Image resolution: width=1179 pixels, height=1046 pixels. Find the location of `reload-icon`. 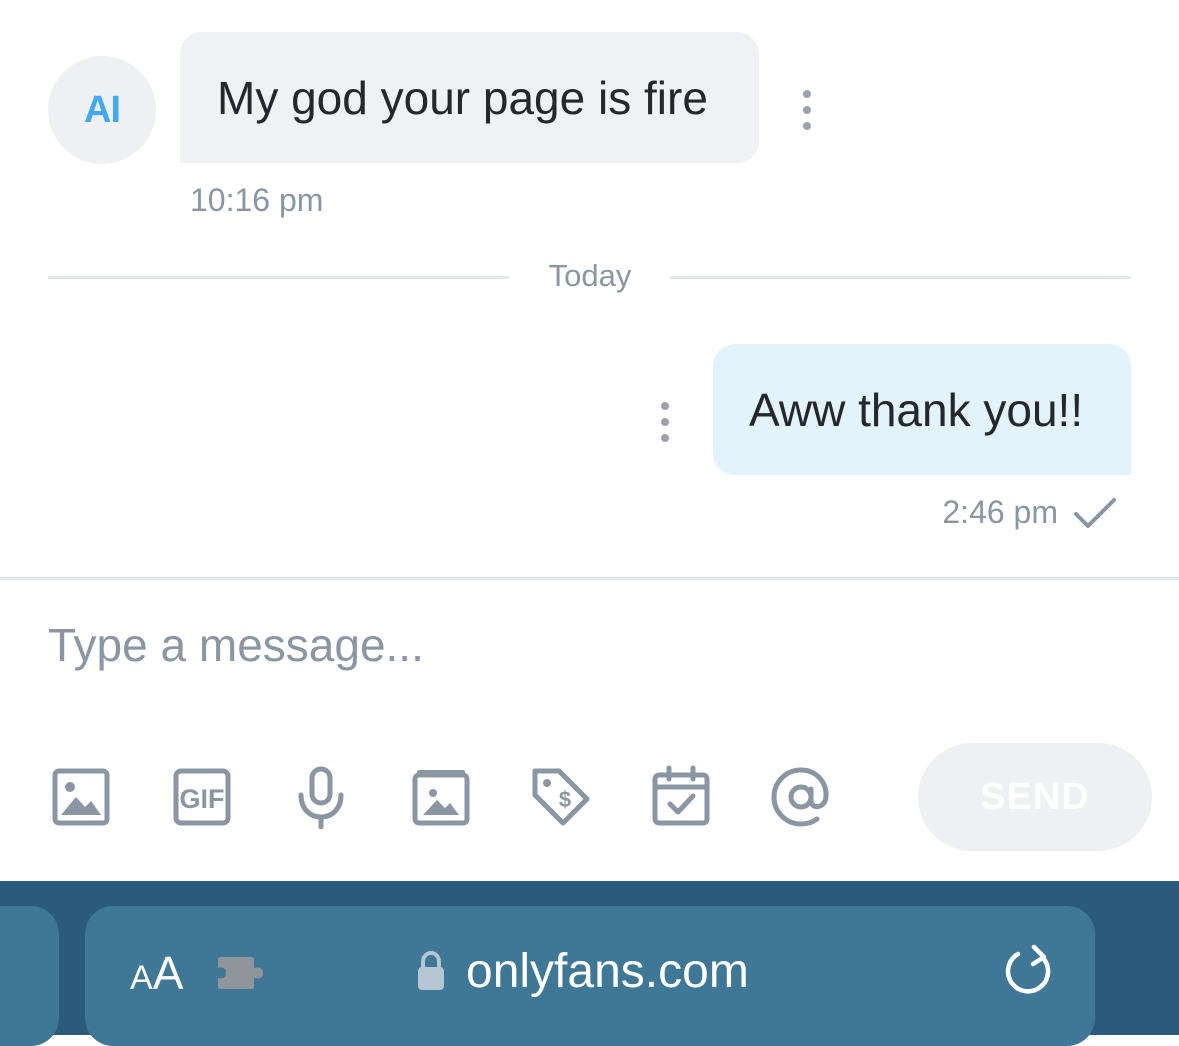

reload-icon is located at coordinates (1029, 972).